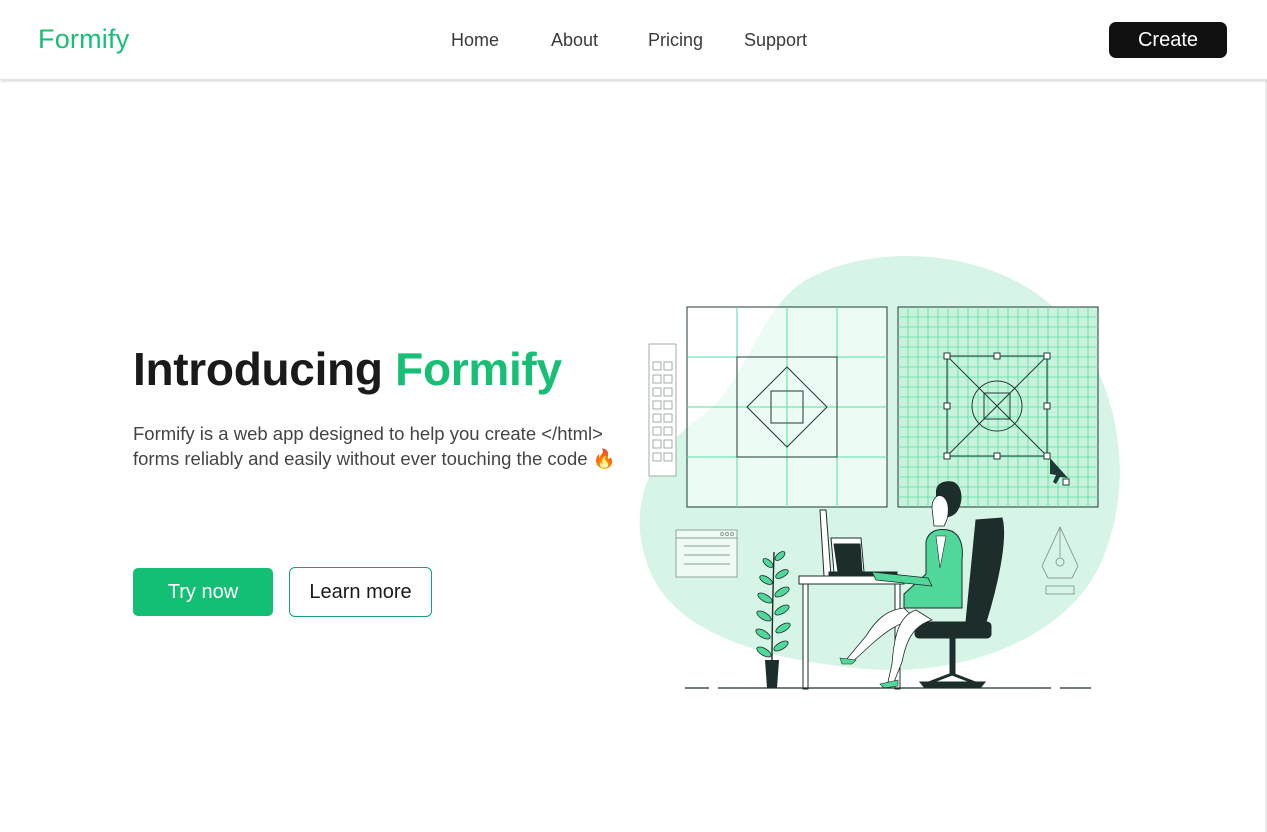 The image size is (1267, 832). I want to click on hero-headline: Introducing Formify, so click(347, 369).